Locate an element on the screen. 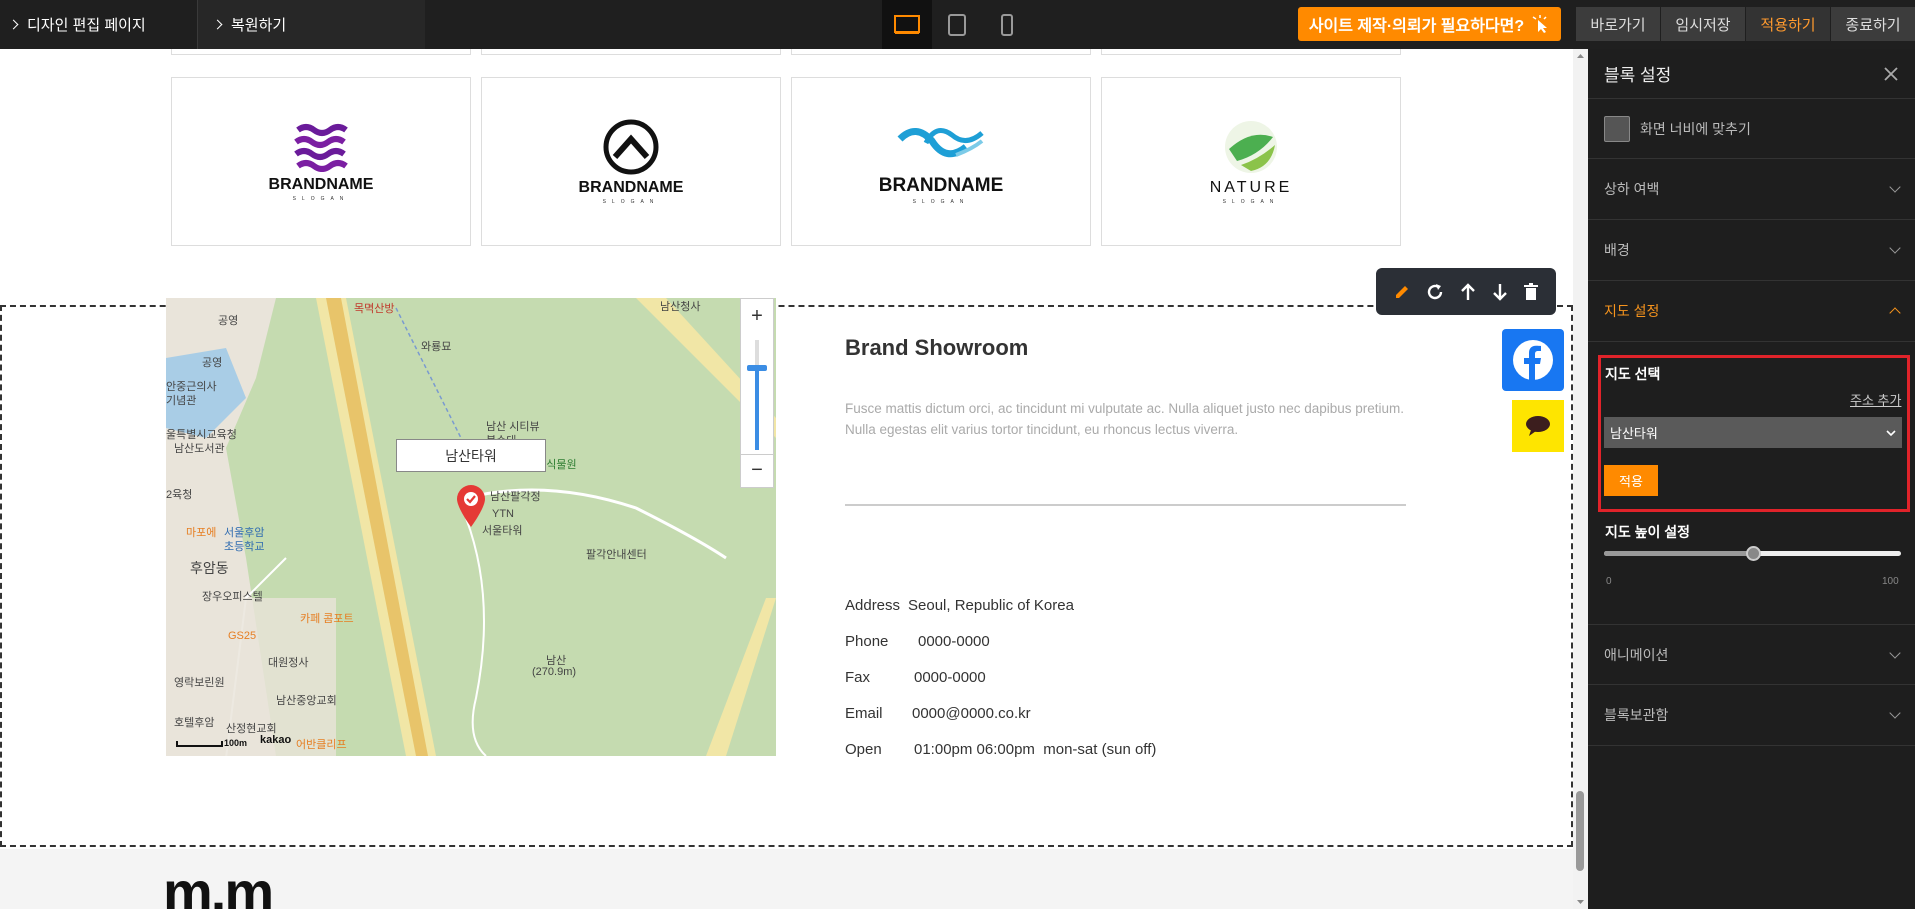  refresh-icon is located at coordinates (1435, 292).